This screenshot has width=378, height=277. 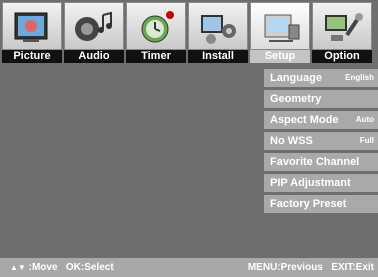 I want to click on tab-install: Install, so click(x=218, y=32).